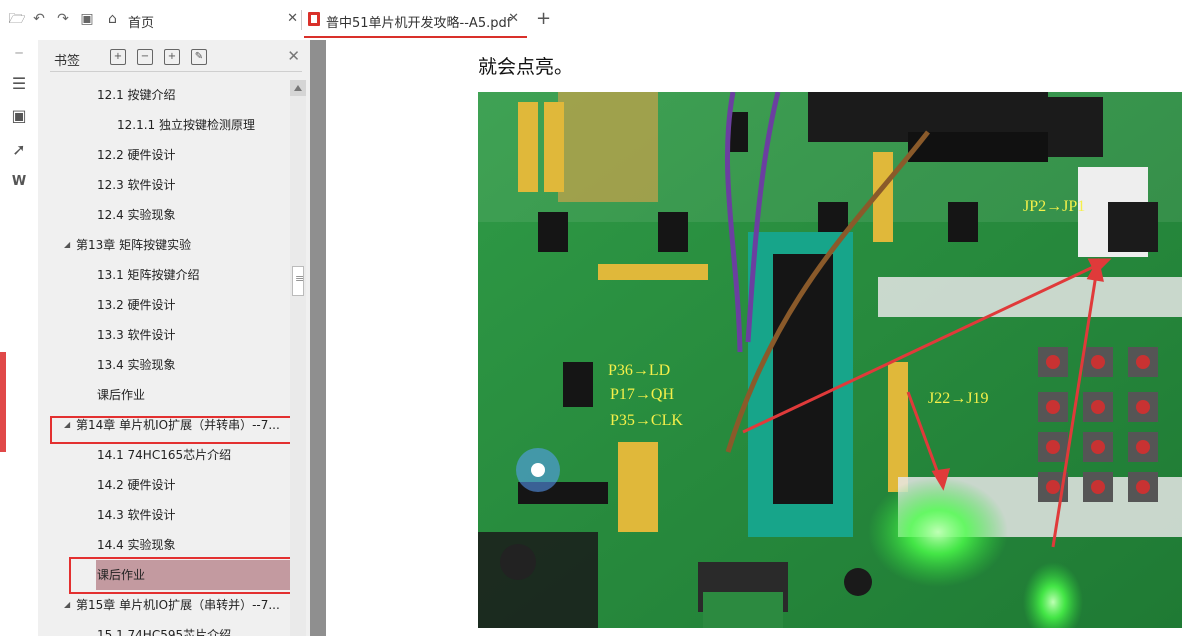  I want to click on bookmark-item: 12.3 软件设计, so click(164, 185).